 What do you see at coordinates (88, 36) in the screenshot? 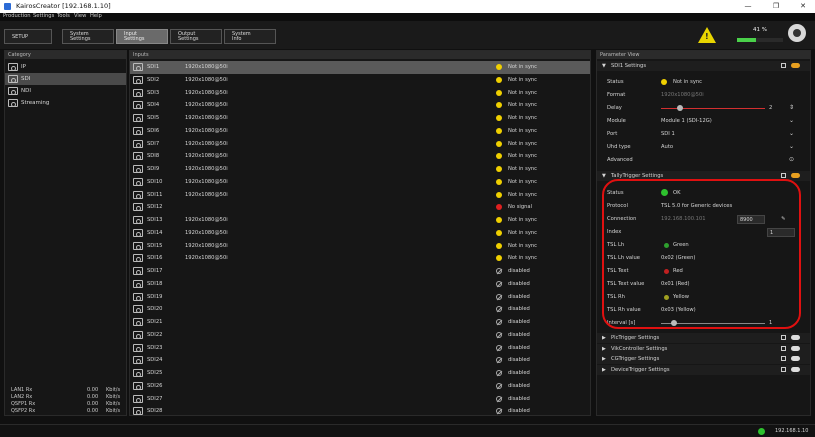
I see `tab-system-settings: System Settings` at bounding box center [88, 36].